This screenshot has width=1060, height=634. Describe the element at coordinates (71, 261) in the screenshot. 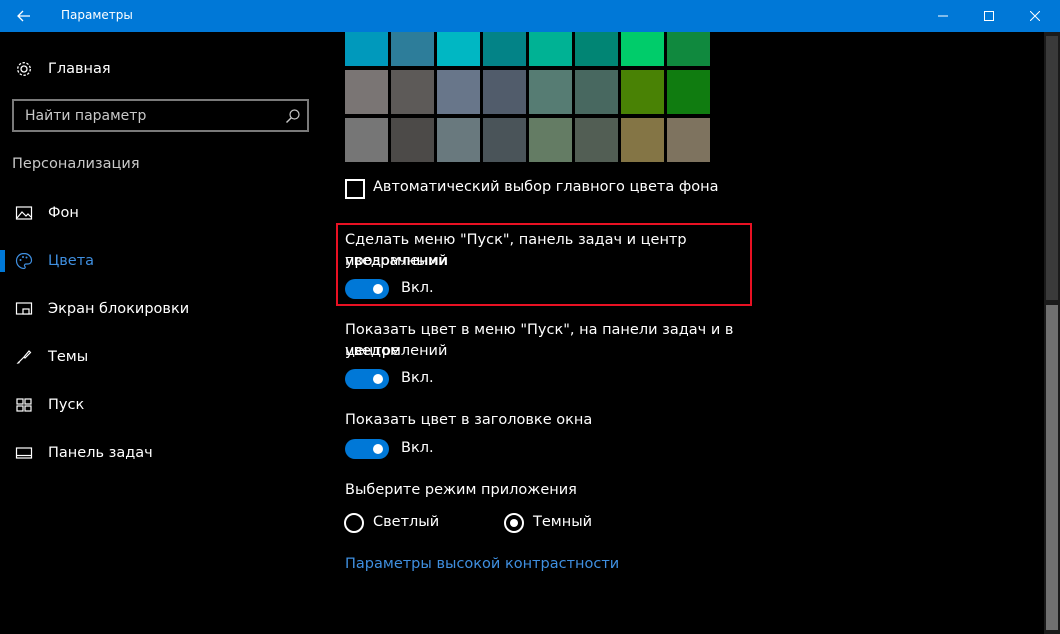

I see `sidebar-item-label: Цвета` at that location.